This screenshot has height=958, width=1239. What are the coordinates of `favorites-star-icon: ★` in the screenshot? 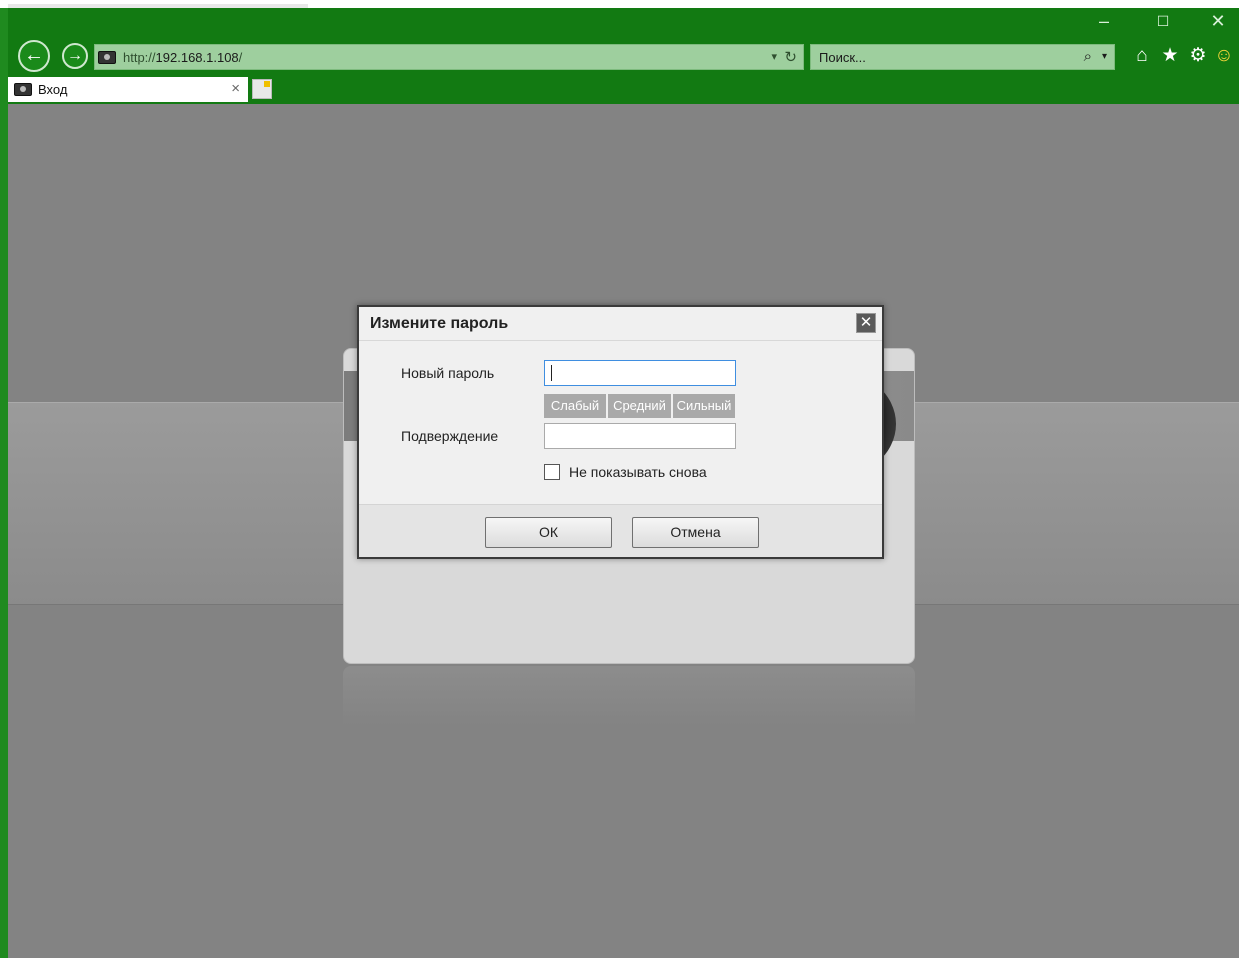 It's located at (1170, 56).